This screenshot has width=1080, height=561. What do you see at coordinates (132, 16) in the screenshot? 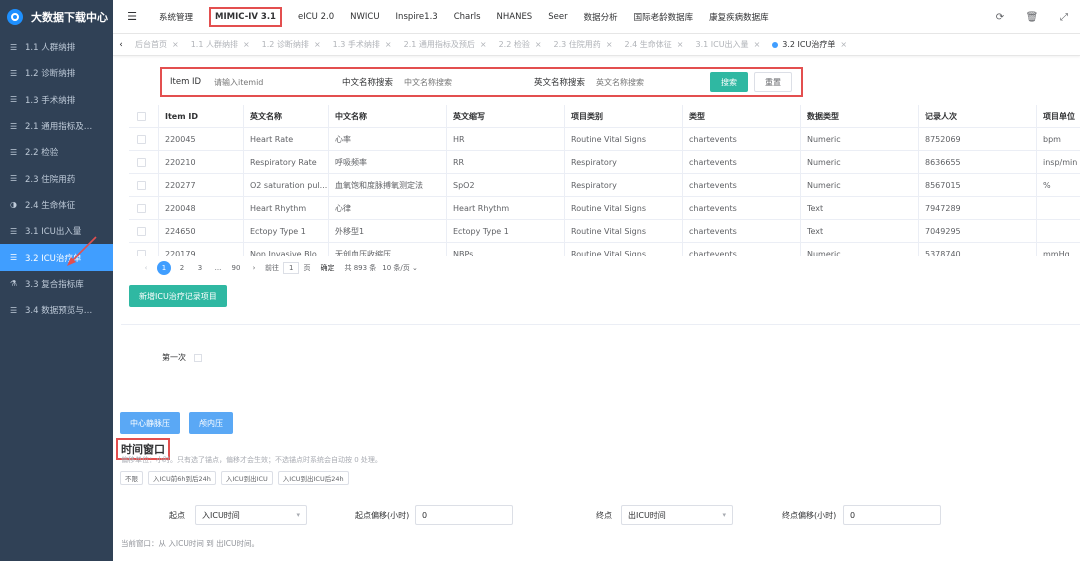
I see `hamburger-icon: ☰` at bounding box center [132, 16].